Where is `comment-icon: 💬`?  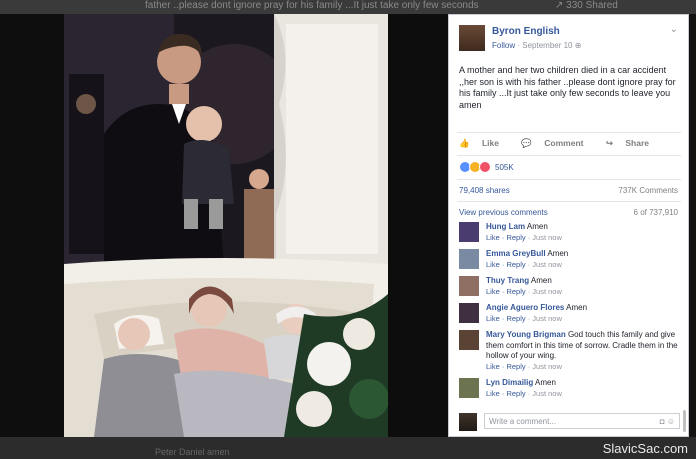
comment-icon: 💬 is located at coordinates (528, 143).